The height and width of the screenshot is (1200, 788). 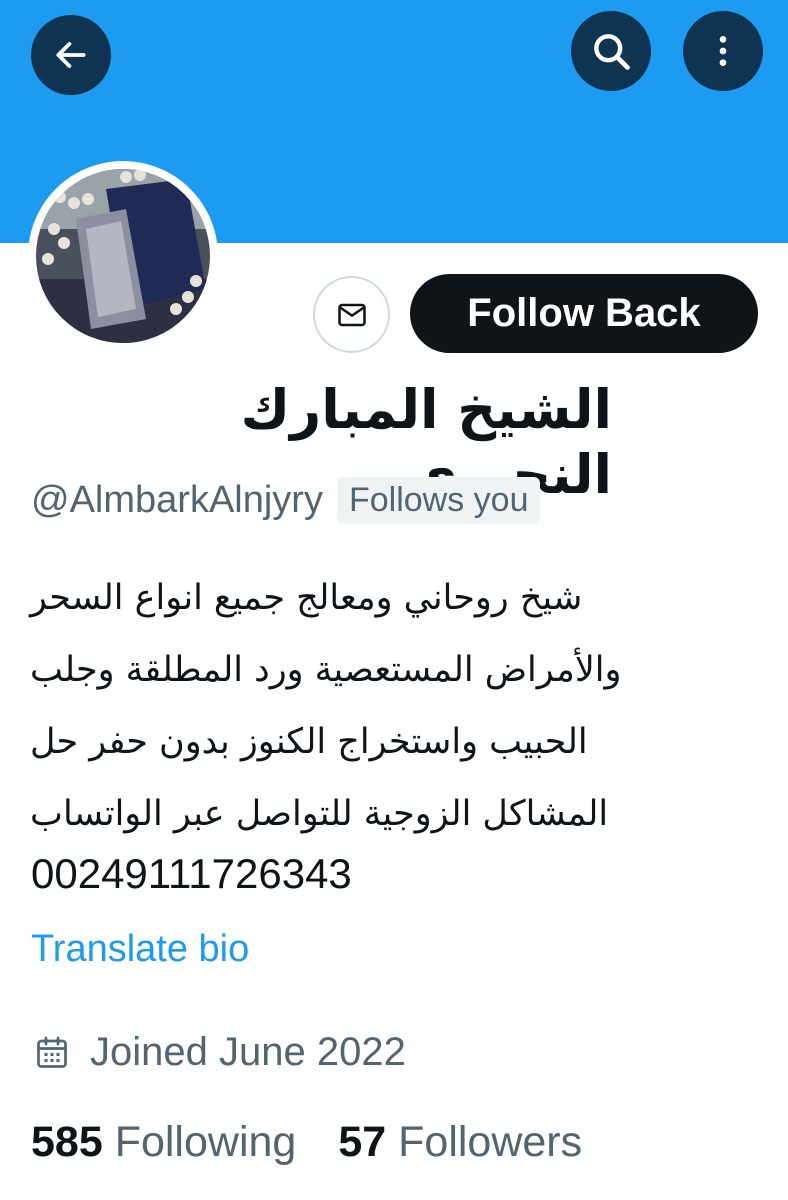 I want to click on bio-line: المشاكل الزوجية للتواصل عبر الواتساب, so click(x=319, y=814).